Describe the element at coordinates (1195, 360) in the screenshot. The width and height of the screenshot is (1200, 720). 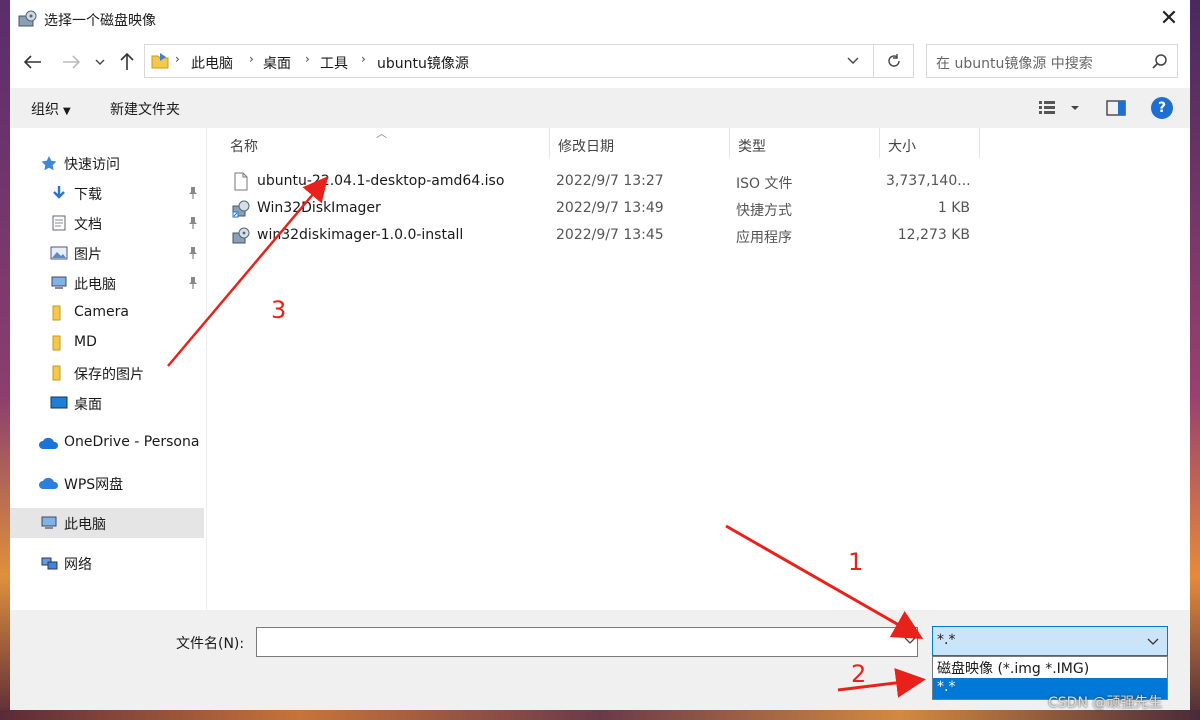
I see `desktop-background-right` at that location.